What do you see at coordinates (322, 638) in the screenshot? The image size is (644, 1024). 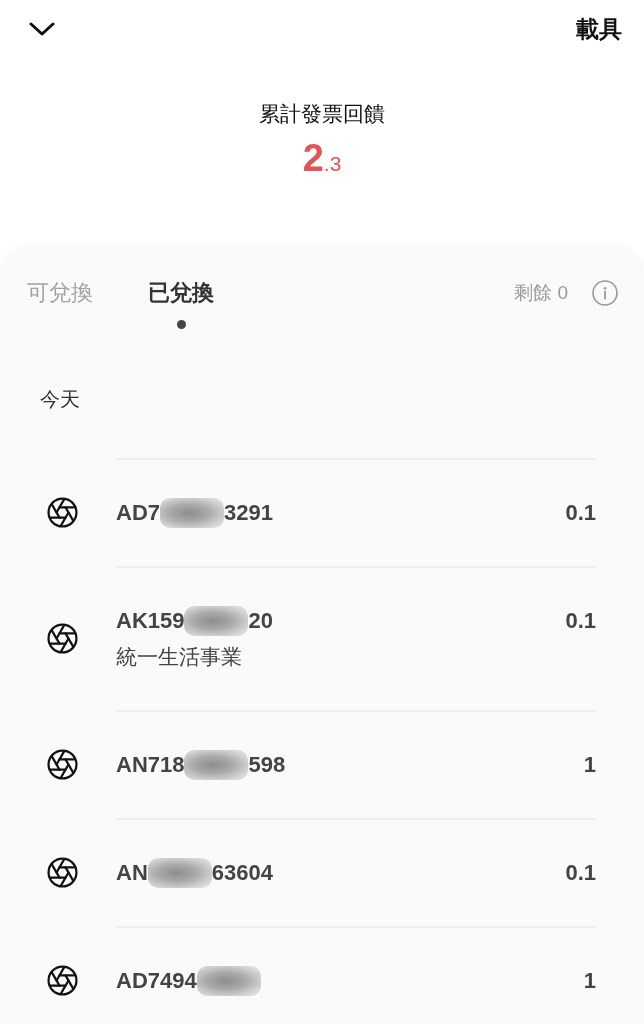 I see `invoice-row: AK159 20 統一生活事業 0.1` at bounding box center [322, 638].